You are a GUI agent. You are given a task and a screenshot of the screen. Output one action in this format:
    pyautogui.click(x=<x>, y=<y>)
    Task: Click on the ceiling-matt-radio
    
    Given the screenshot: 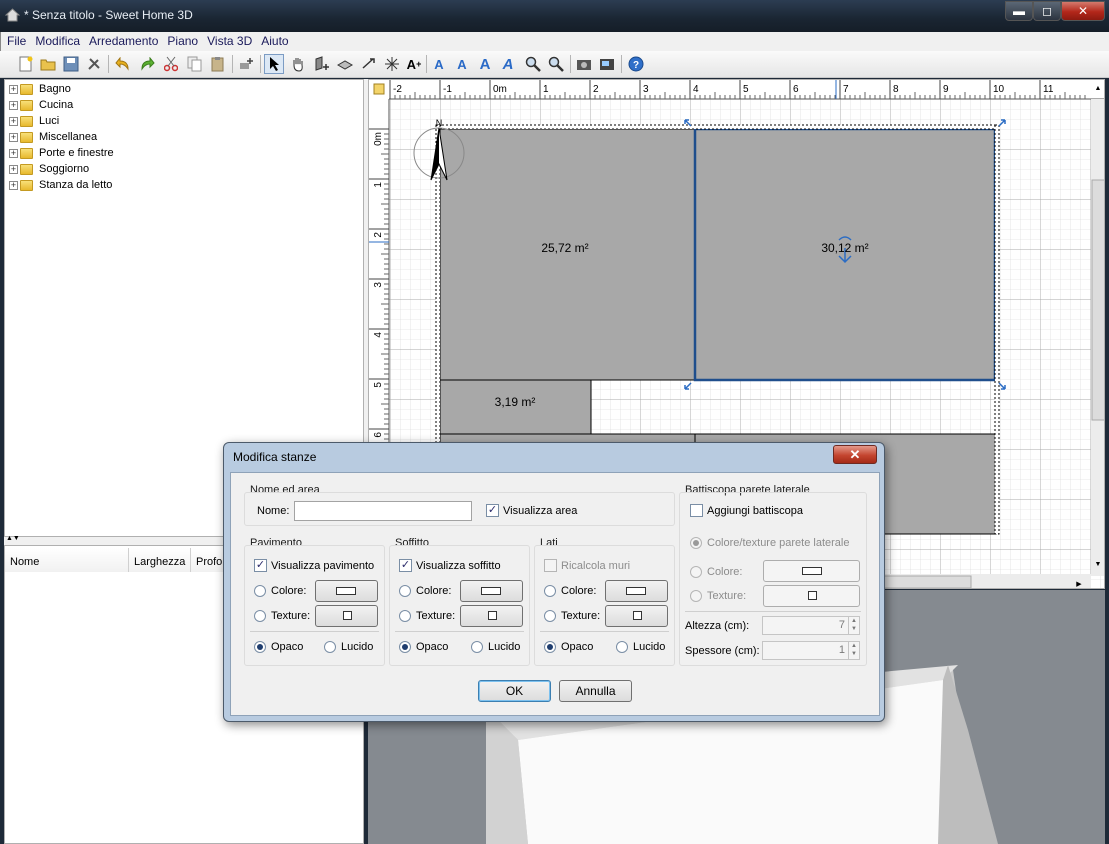 What is the action you would take?
    pyautogui.click(x=405, y=647)
    